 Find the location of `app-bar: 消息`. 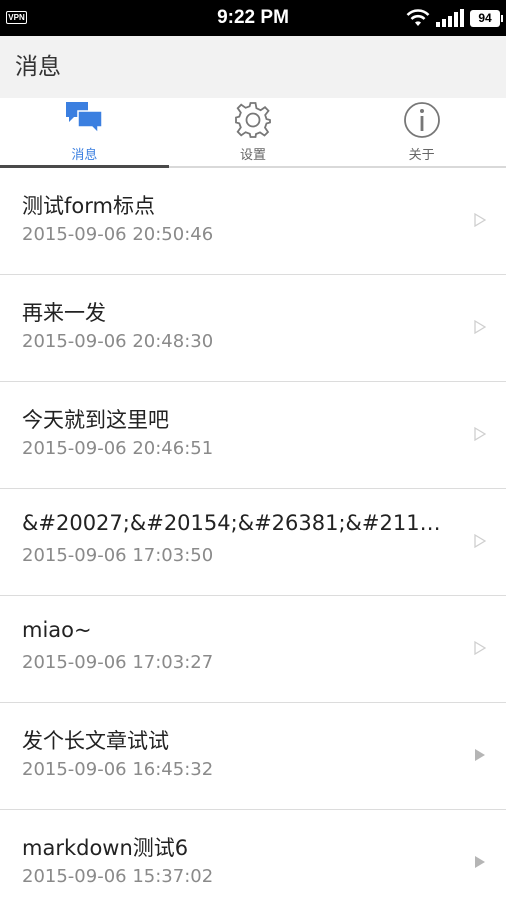

app-bar: 消息 is located at coordinates (253, 67).